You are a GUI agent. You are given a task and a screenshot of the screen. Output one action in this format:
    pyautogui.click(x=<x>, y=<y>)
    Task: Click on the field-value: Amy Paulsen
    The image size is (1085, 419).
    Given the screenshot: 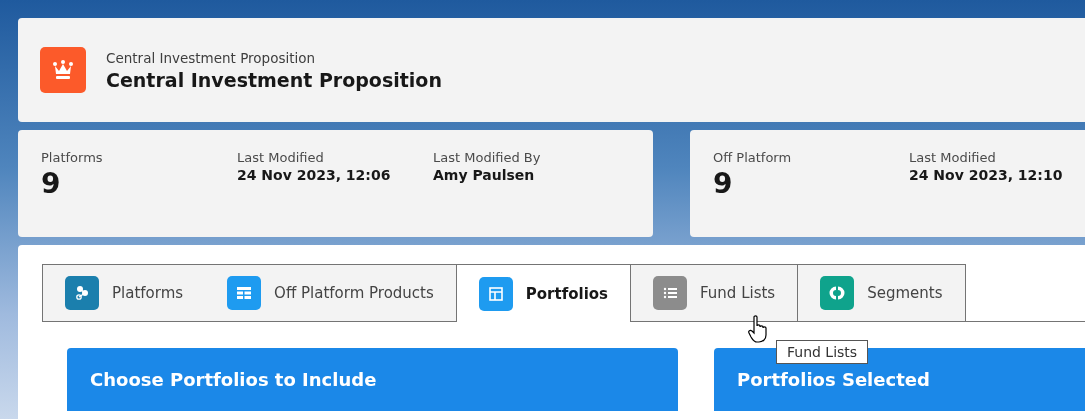 What is the action you would take?
    pyautogui.click(x=484, y=175)
    